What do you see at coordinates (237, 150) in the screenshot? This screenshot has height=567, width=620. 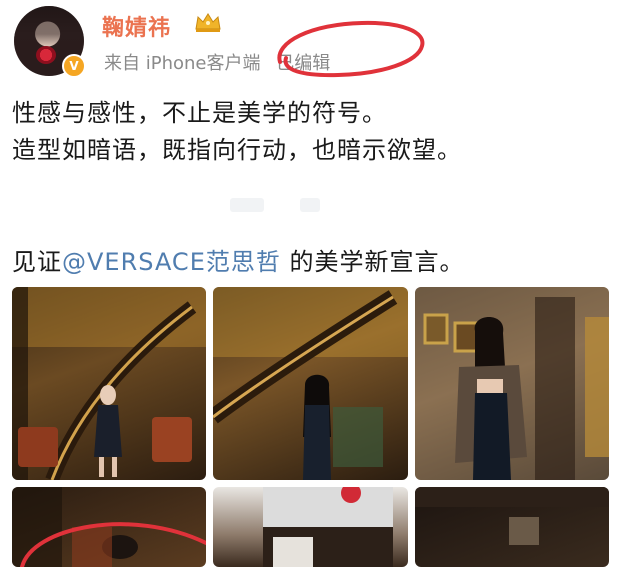 I see `post-line-2: 造型如暗语，既指向行动，也暗示欲望。` at bounding box center [237, 150].